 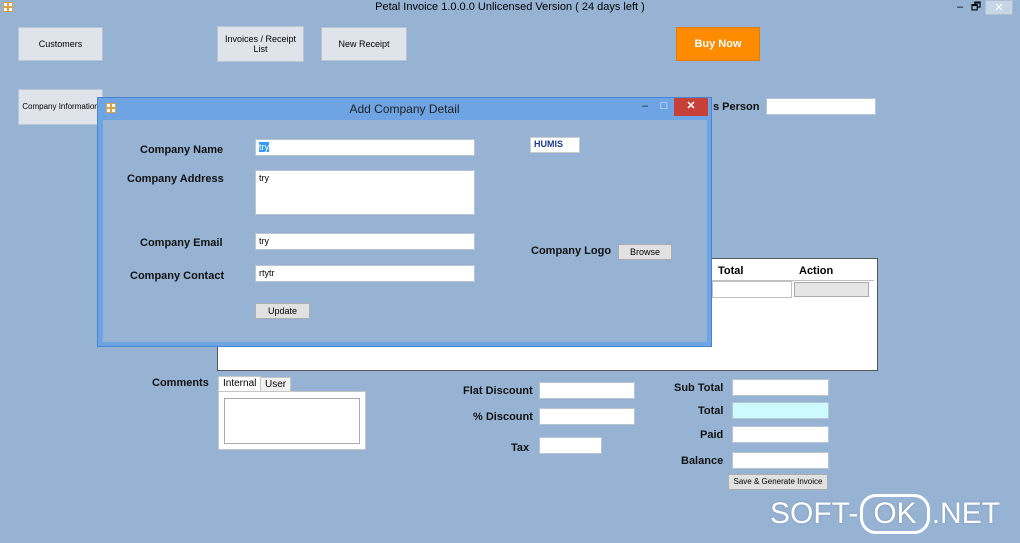 What do you see at coordinates (691, 107) in the screenshot?
I see `dialog-close-button: ✕` at bounding box center [691, 107].